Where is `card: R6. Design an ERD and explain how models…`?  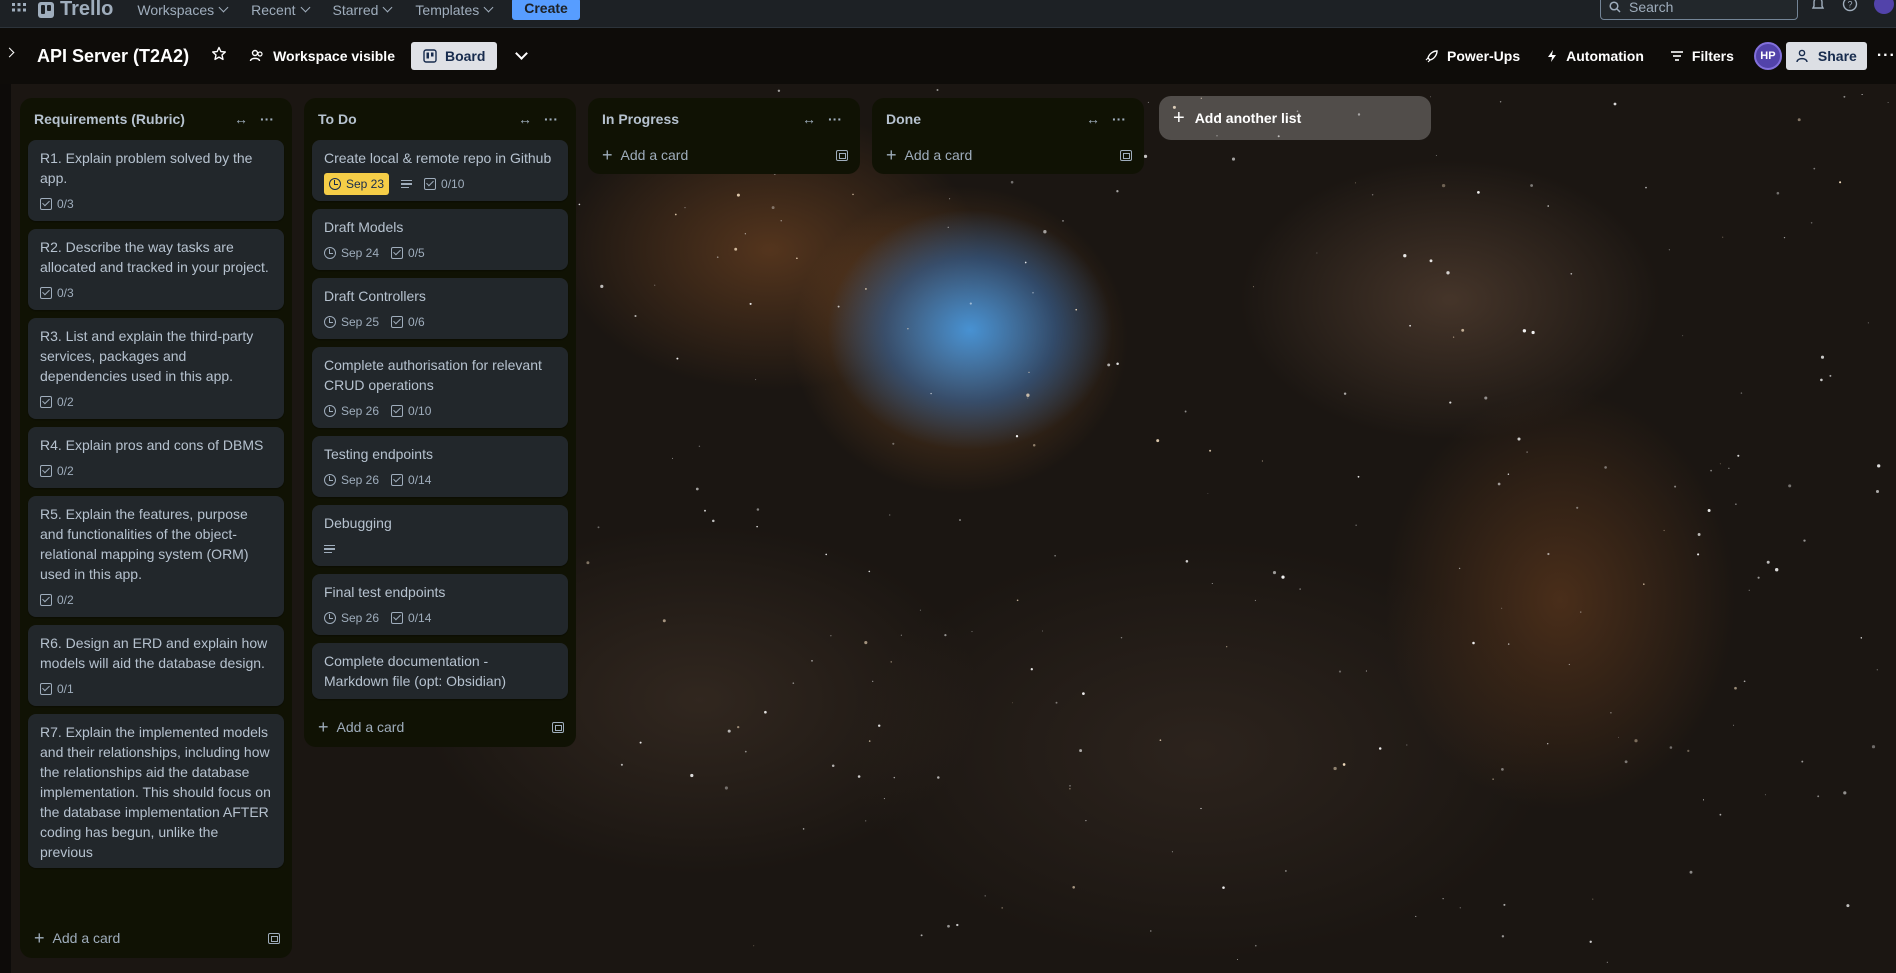
card: R6. Design an ERD and explain how models… is located at coordinates (156, 665).